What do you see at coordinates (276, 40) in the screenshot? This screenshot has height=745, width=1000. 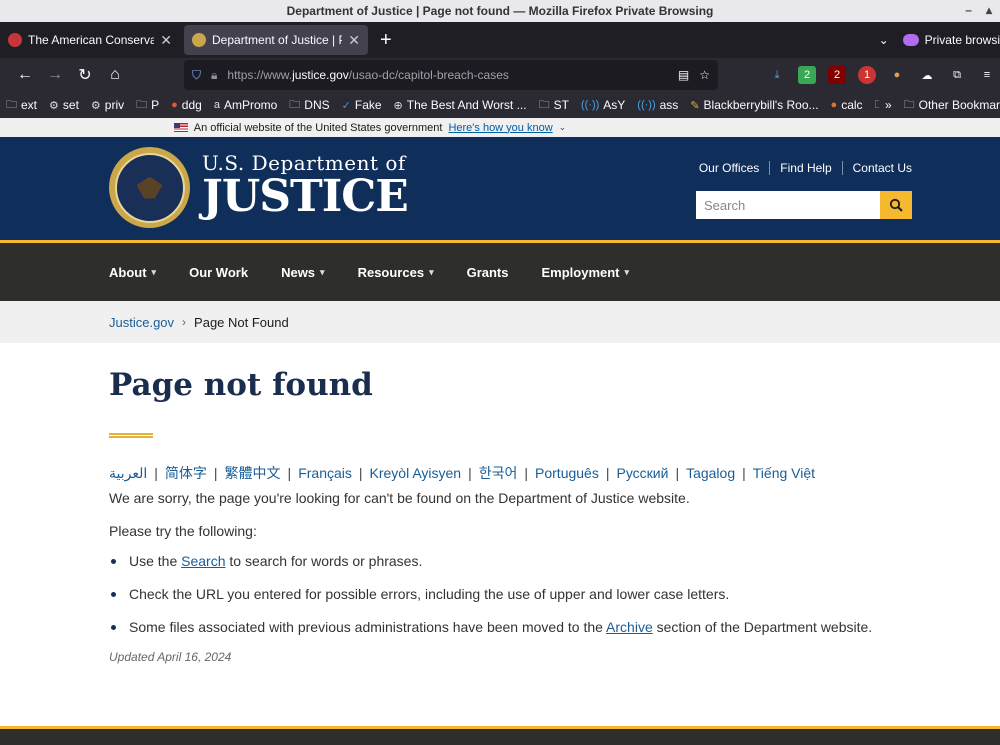 I see `tab-justice-active: Department of Justice | Page ✕` at bounding box center [276, 40].